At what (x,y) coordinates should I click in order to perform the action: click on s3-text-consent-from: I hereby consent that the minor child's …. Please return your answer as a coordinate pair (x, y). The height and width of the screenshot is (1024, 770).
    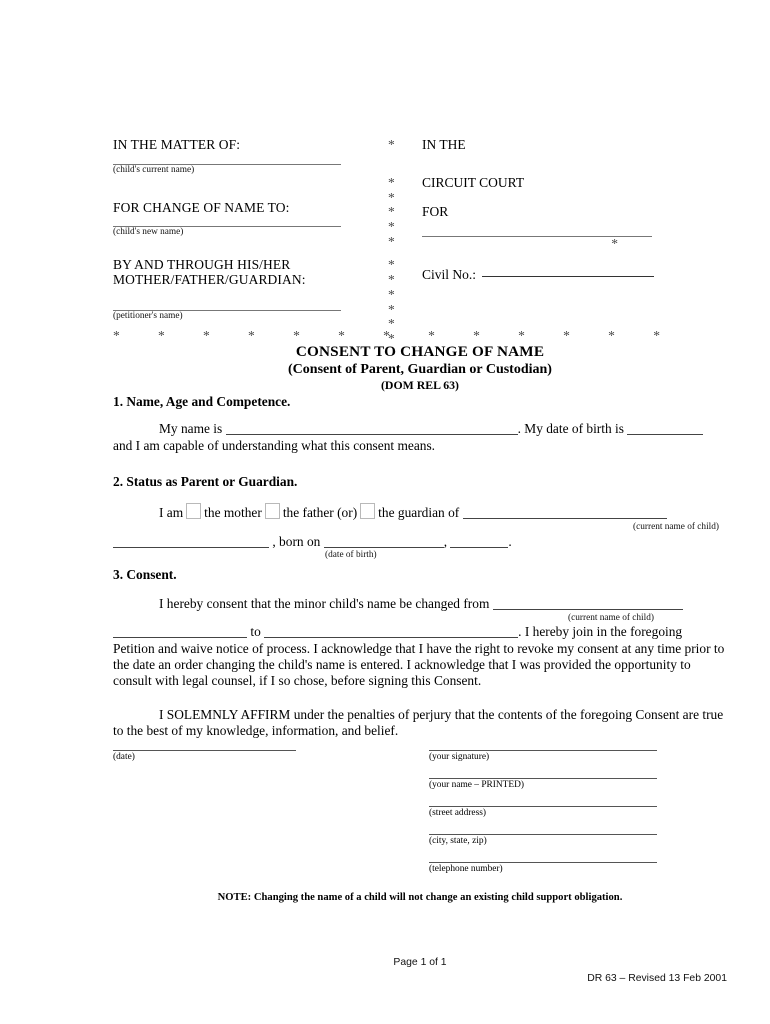
    Looking at the image, I should click on (324, 603).